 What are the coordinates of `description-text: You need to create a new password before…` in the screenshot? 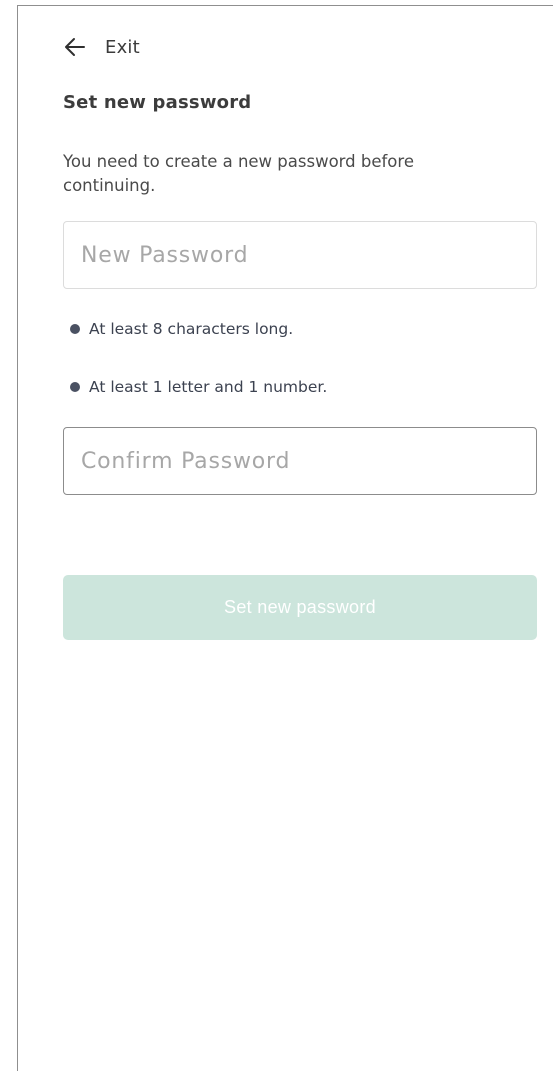 It's located at (238, 173).